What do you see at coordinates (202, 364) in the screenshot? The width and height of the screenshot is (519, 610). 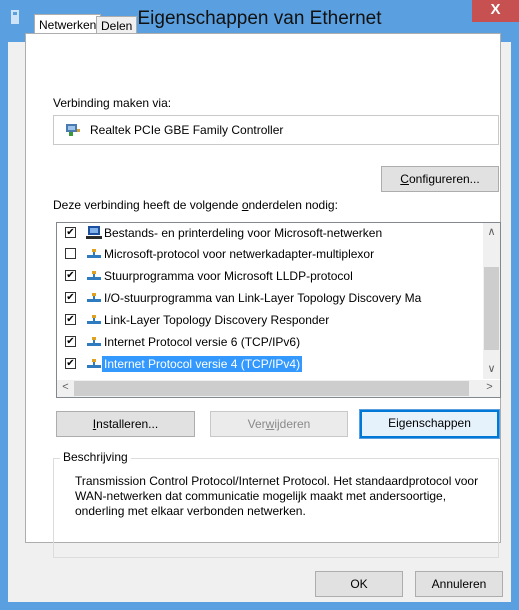 I see `item-label: Internet Protocol versie 4 (TCP/IPv4)` at bounding box center [202, 364].